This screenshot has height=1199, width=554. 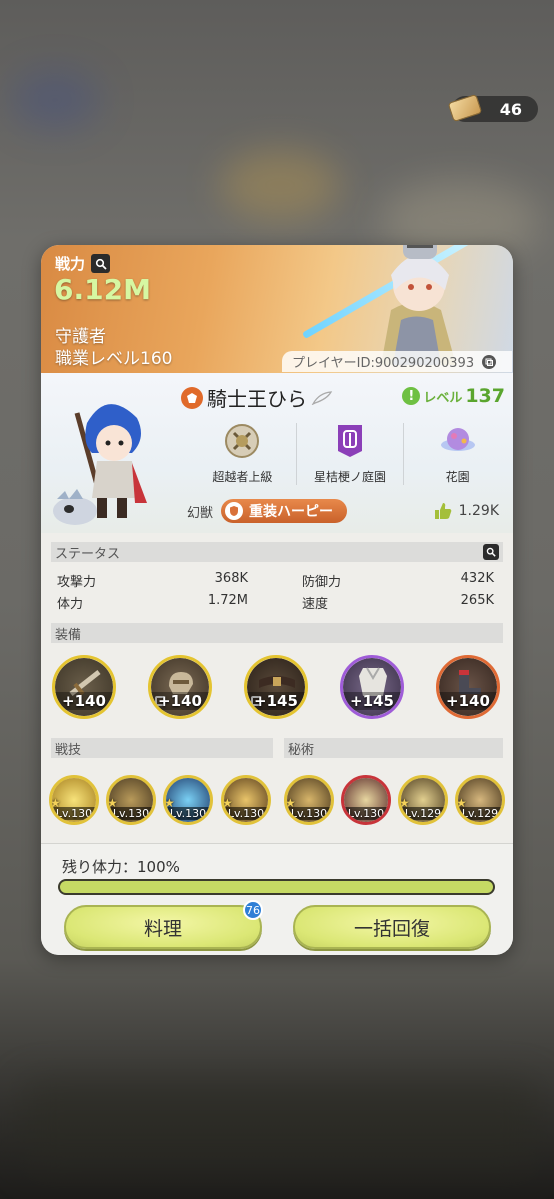 What do you see at coordinates (121, 867) in the screenshot?
I see `stamina-label: 残り体力：100%` at bounding box center [121, 867].